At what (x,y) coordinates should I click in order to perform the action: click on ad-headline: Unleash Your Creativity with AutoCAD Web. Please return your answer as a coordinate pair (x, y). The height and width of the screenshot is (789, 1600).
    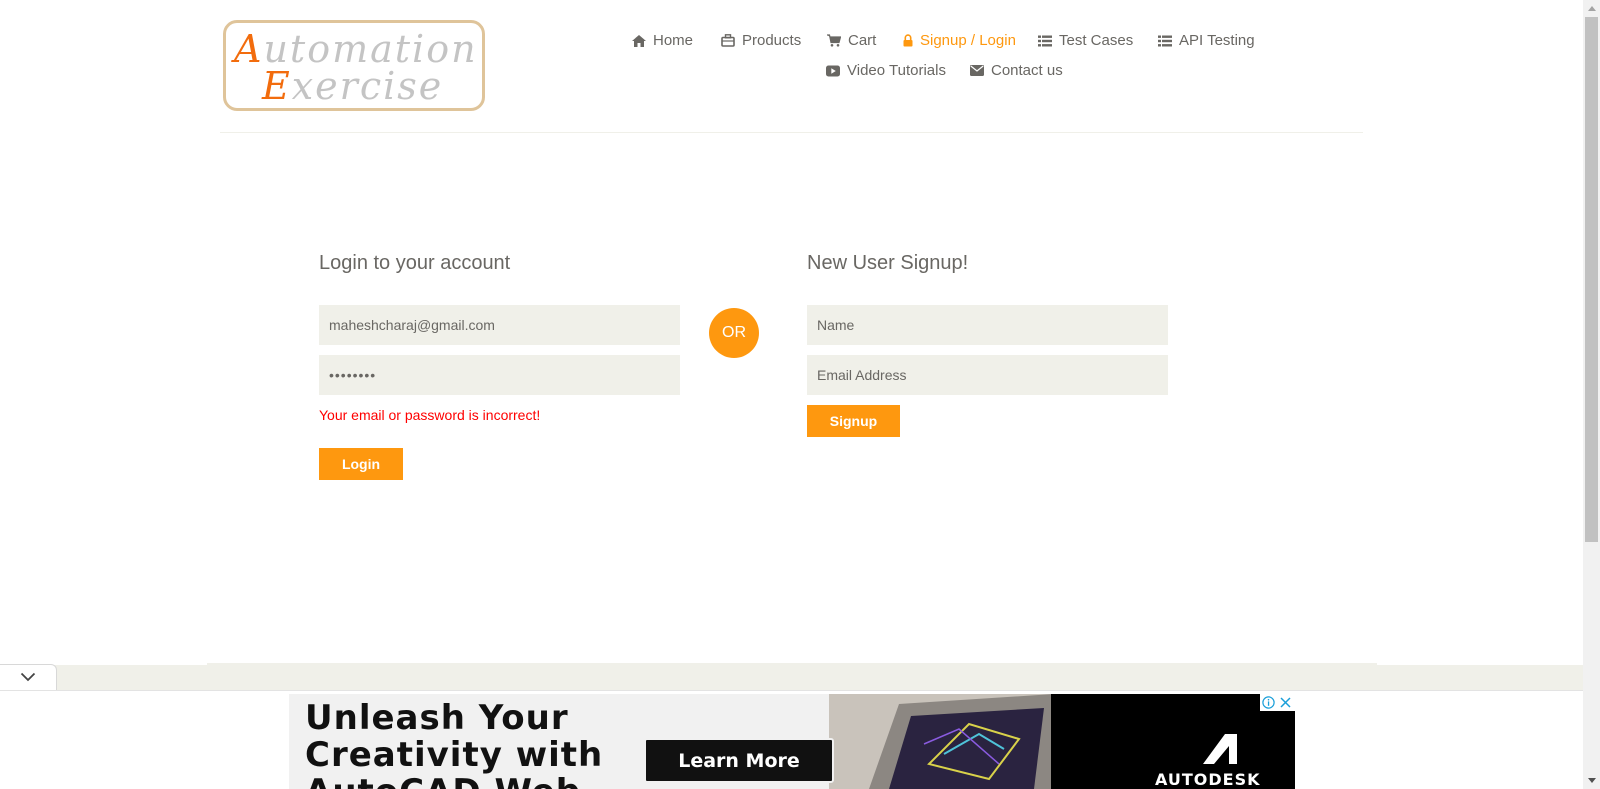
    Looking at the image, I should click on (454, 743).